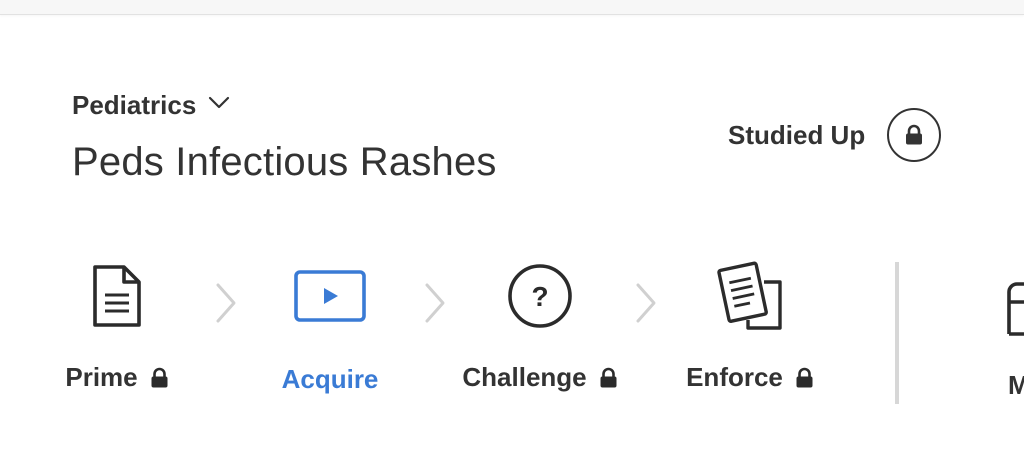 Image resolution: width=1024 pixels, height=462 pixels. What do you see at coordinates (284, 162) in the screenshot?
I see `page-title: Peds Infectious Rashes` at bounding box center [284, 162].